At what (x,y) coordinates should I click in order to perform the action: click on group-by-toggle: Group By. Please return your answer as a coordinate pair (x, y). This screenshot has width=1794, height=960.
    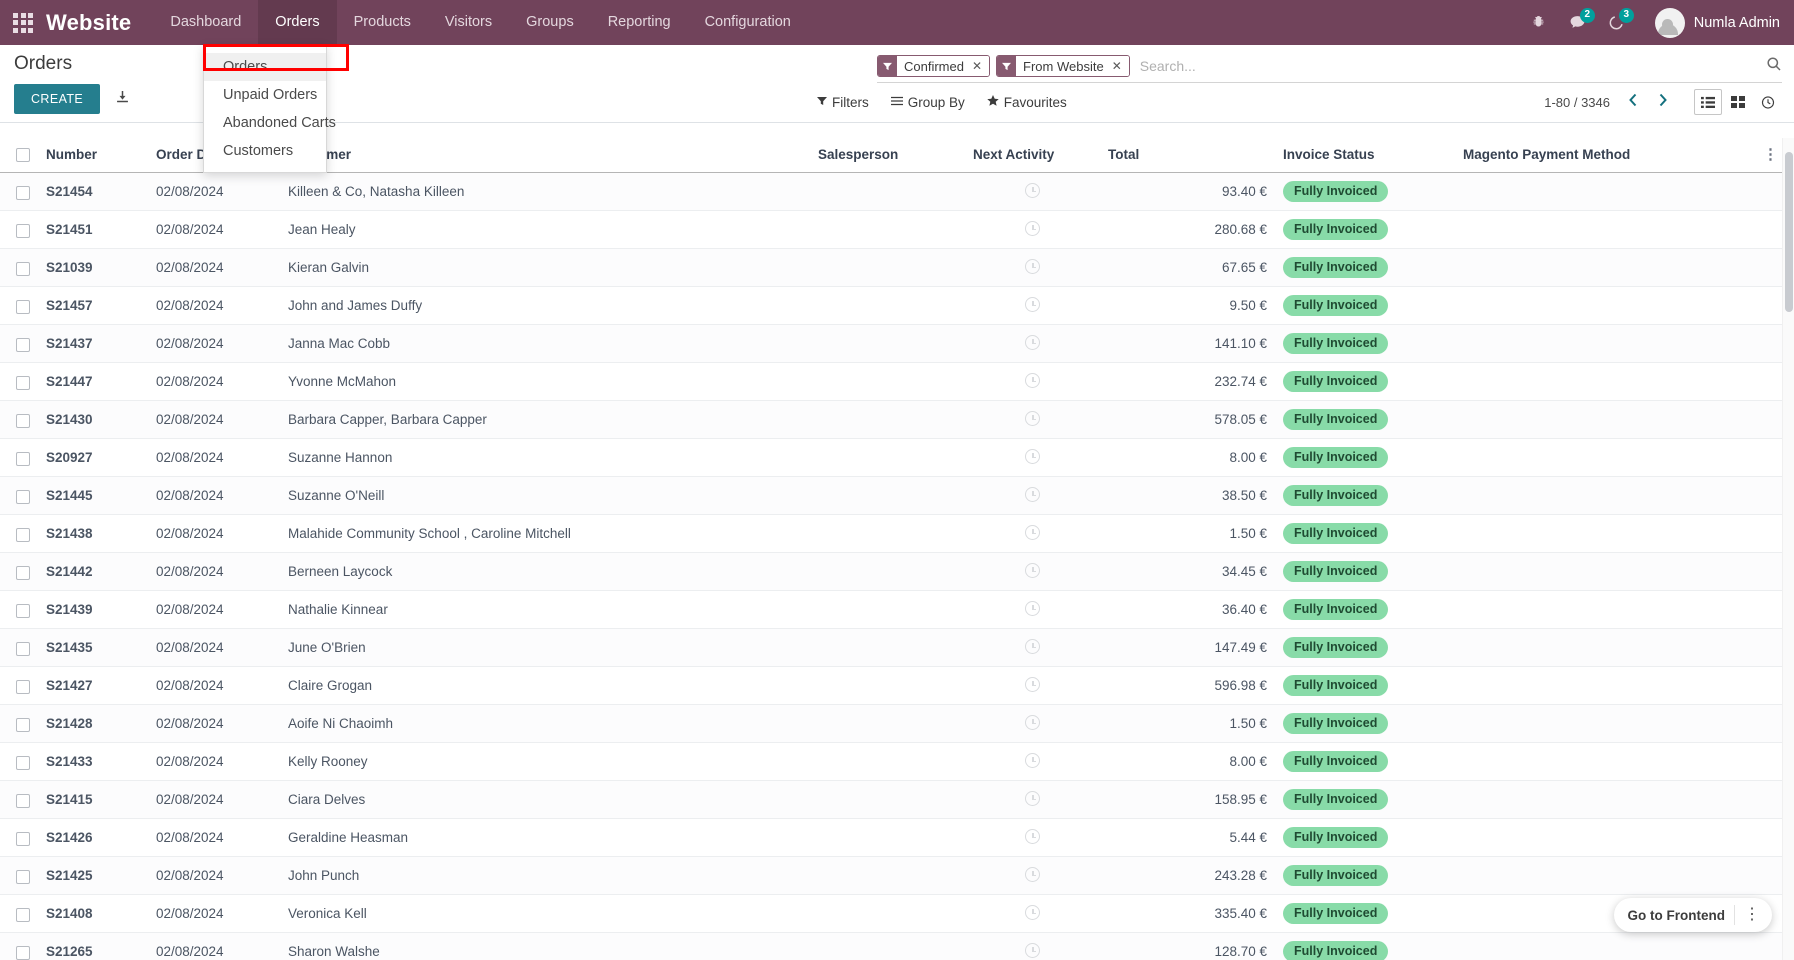
    Looking at the image, I should click on (927, 102).